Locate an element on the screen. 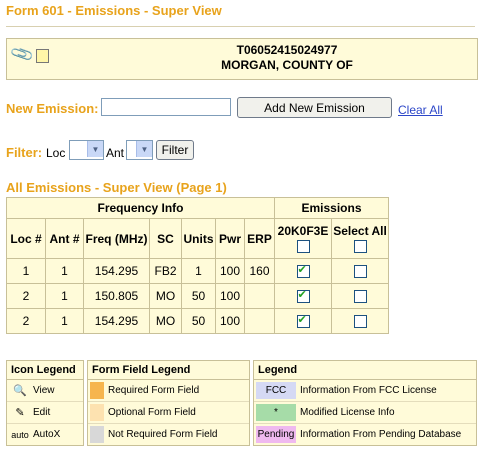 This screenshot has width=481, height=451. cell-units: 1 is located at coordinates (198, 271).